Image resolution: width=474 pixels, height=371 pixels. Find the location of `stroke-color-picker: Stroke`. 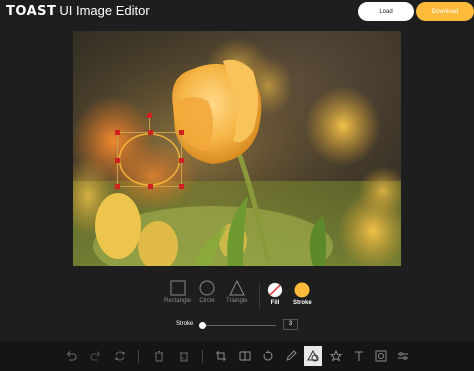

stroke-color-picker: Stroke is located at coordinates (302, 294).